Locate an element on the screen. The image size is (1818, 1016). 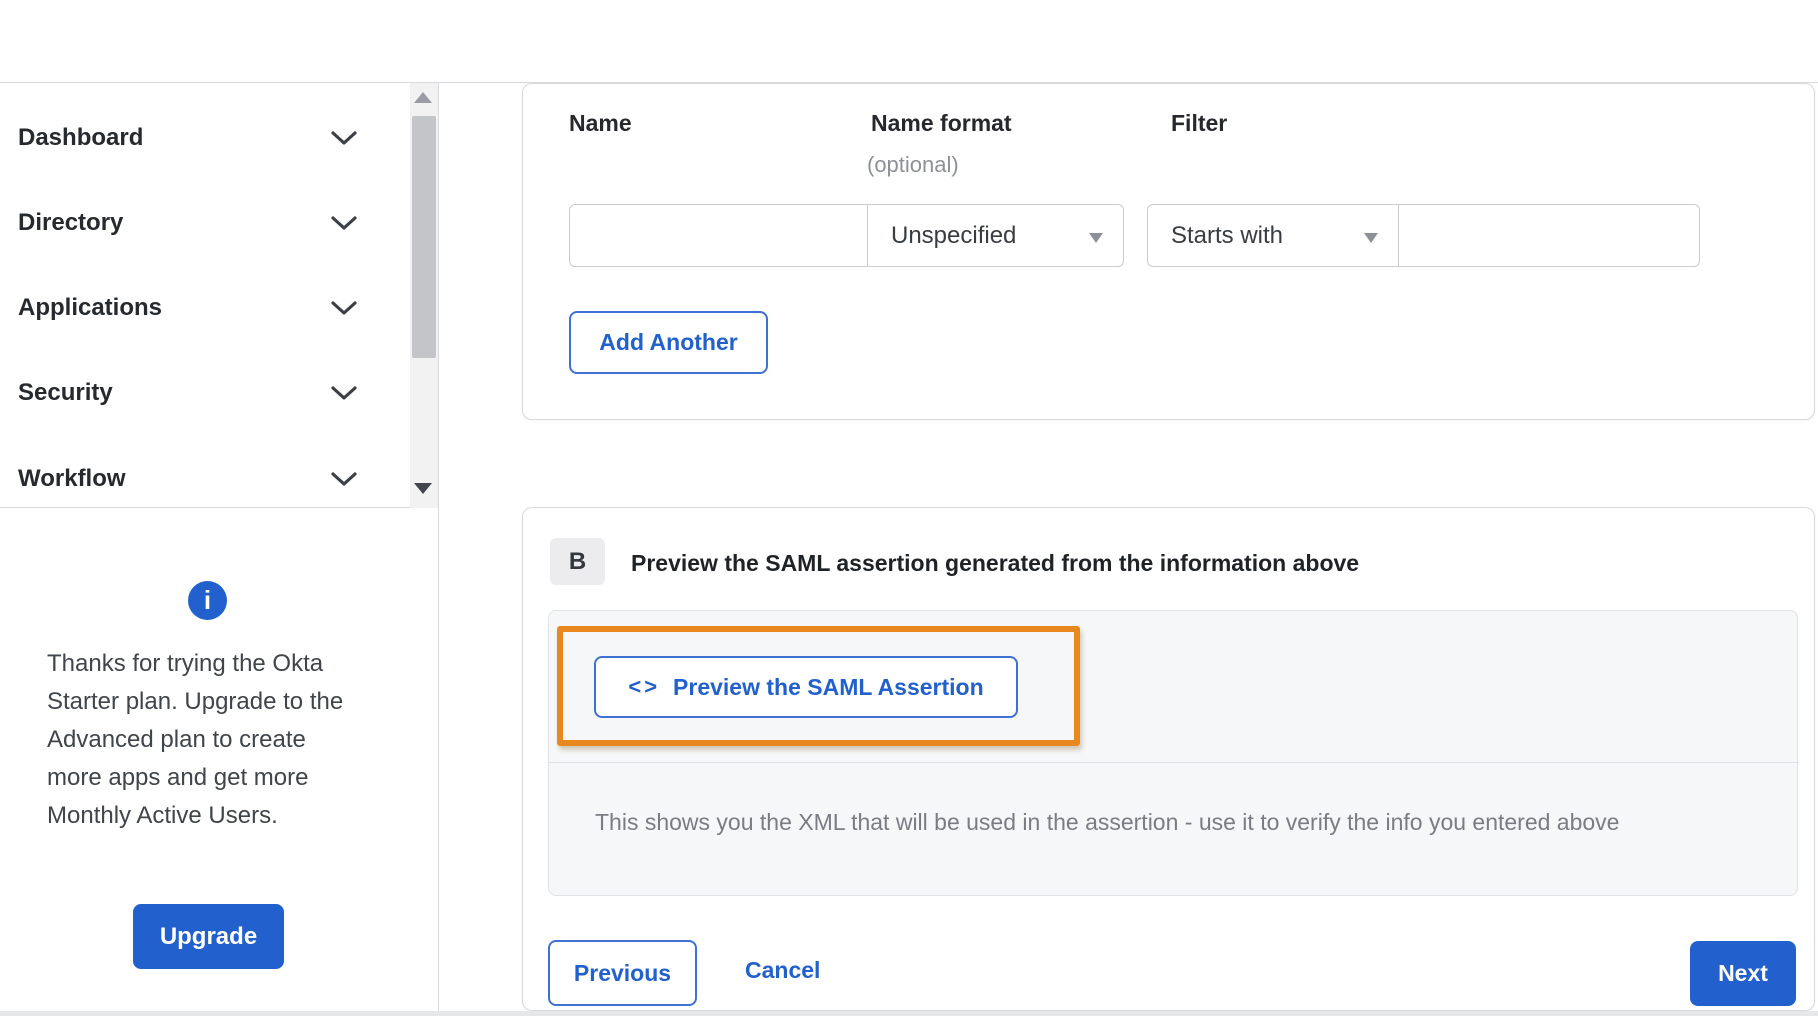
filter-operator-selected-value: Starts with is located at coordinates (1227, 235).